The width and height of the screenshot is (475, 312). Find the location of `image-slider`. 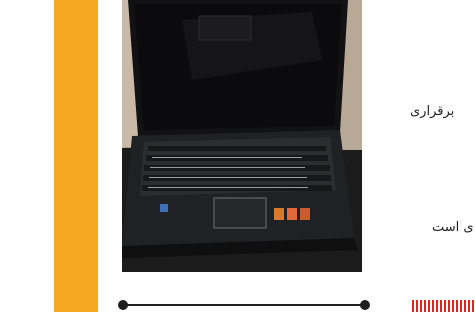

image-slider is located at coordinates (244, 305).